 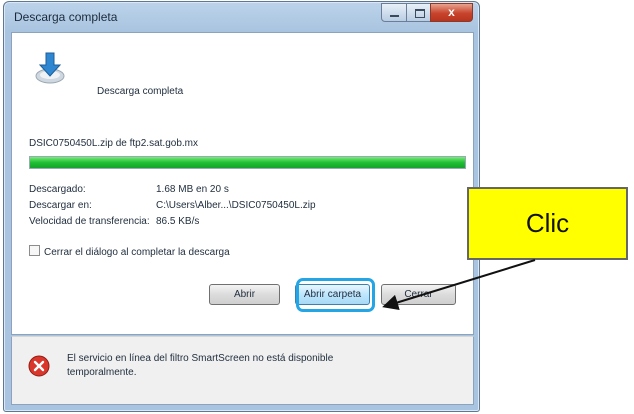 I want to click on smartscreen-error-icon, so click(x=39, y=366).